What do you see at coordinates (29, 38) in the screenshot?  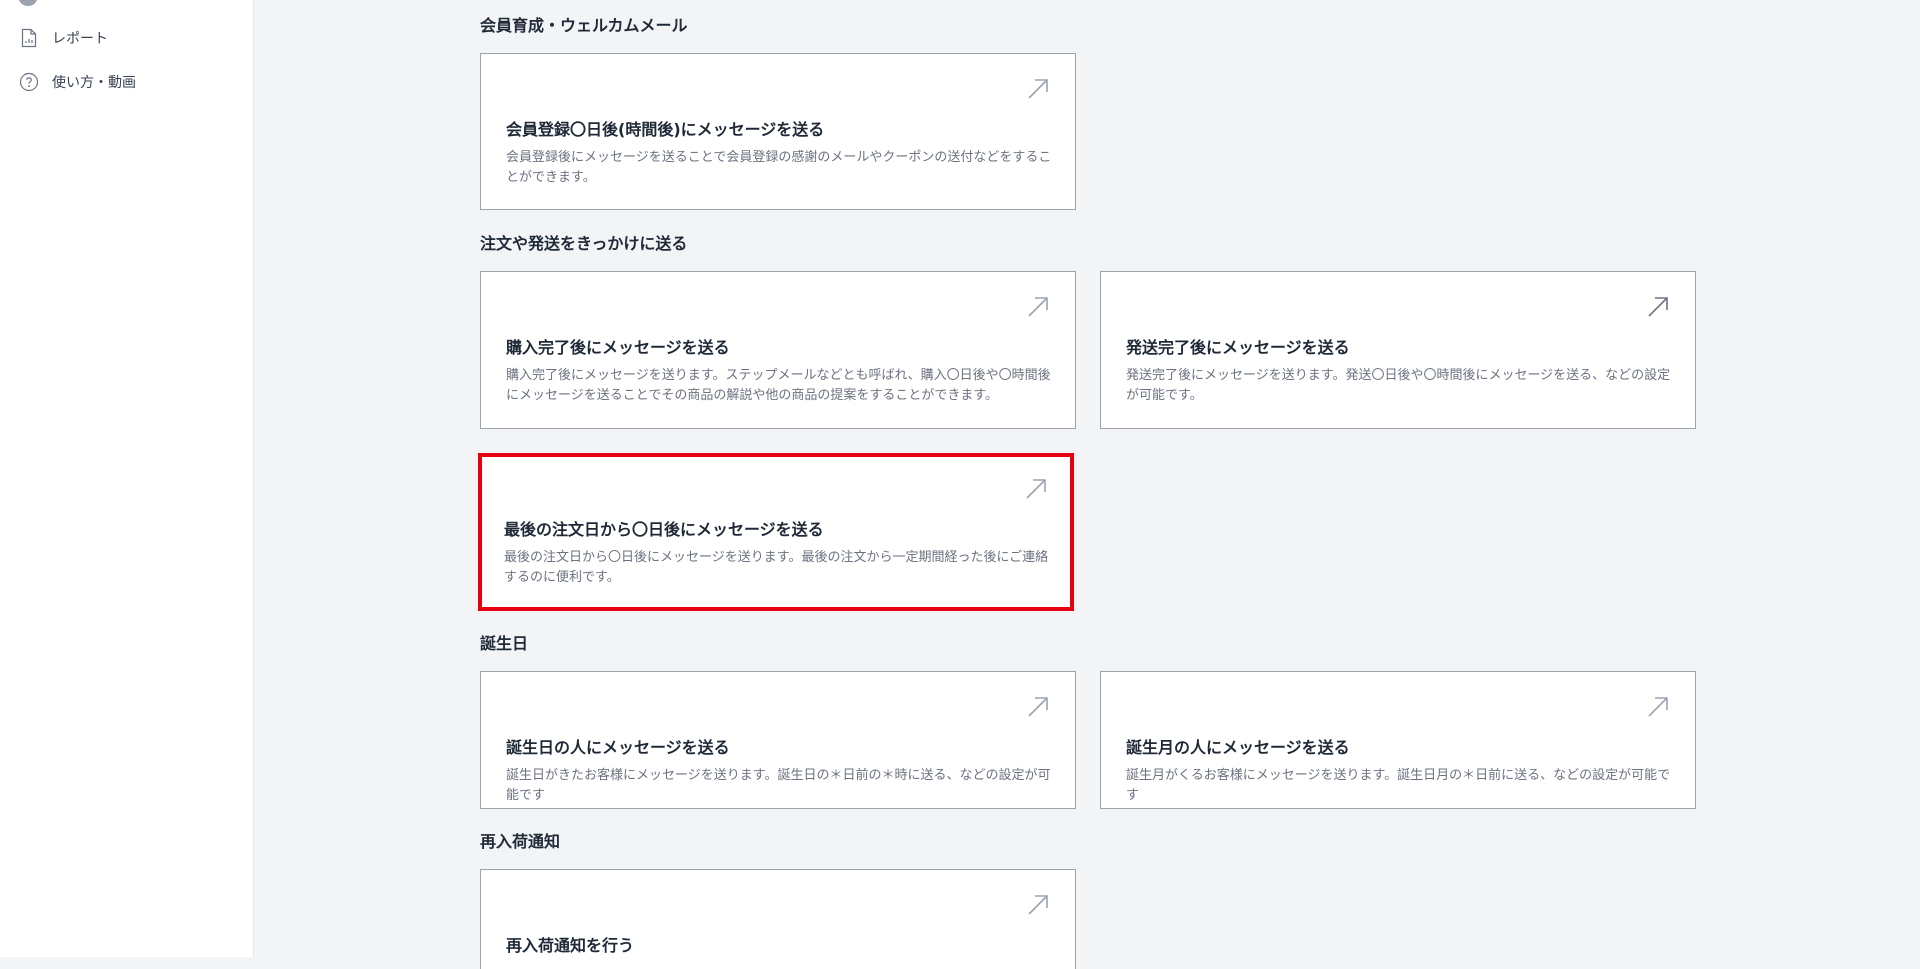 I see `report-document-icon` at bounding box center [29, 38].